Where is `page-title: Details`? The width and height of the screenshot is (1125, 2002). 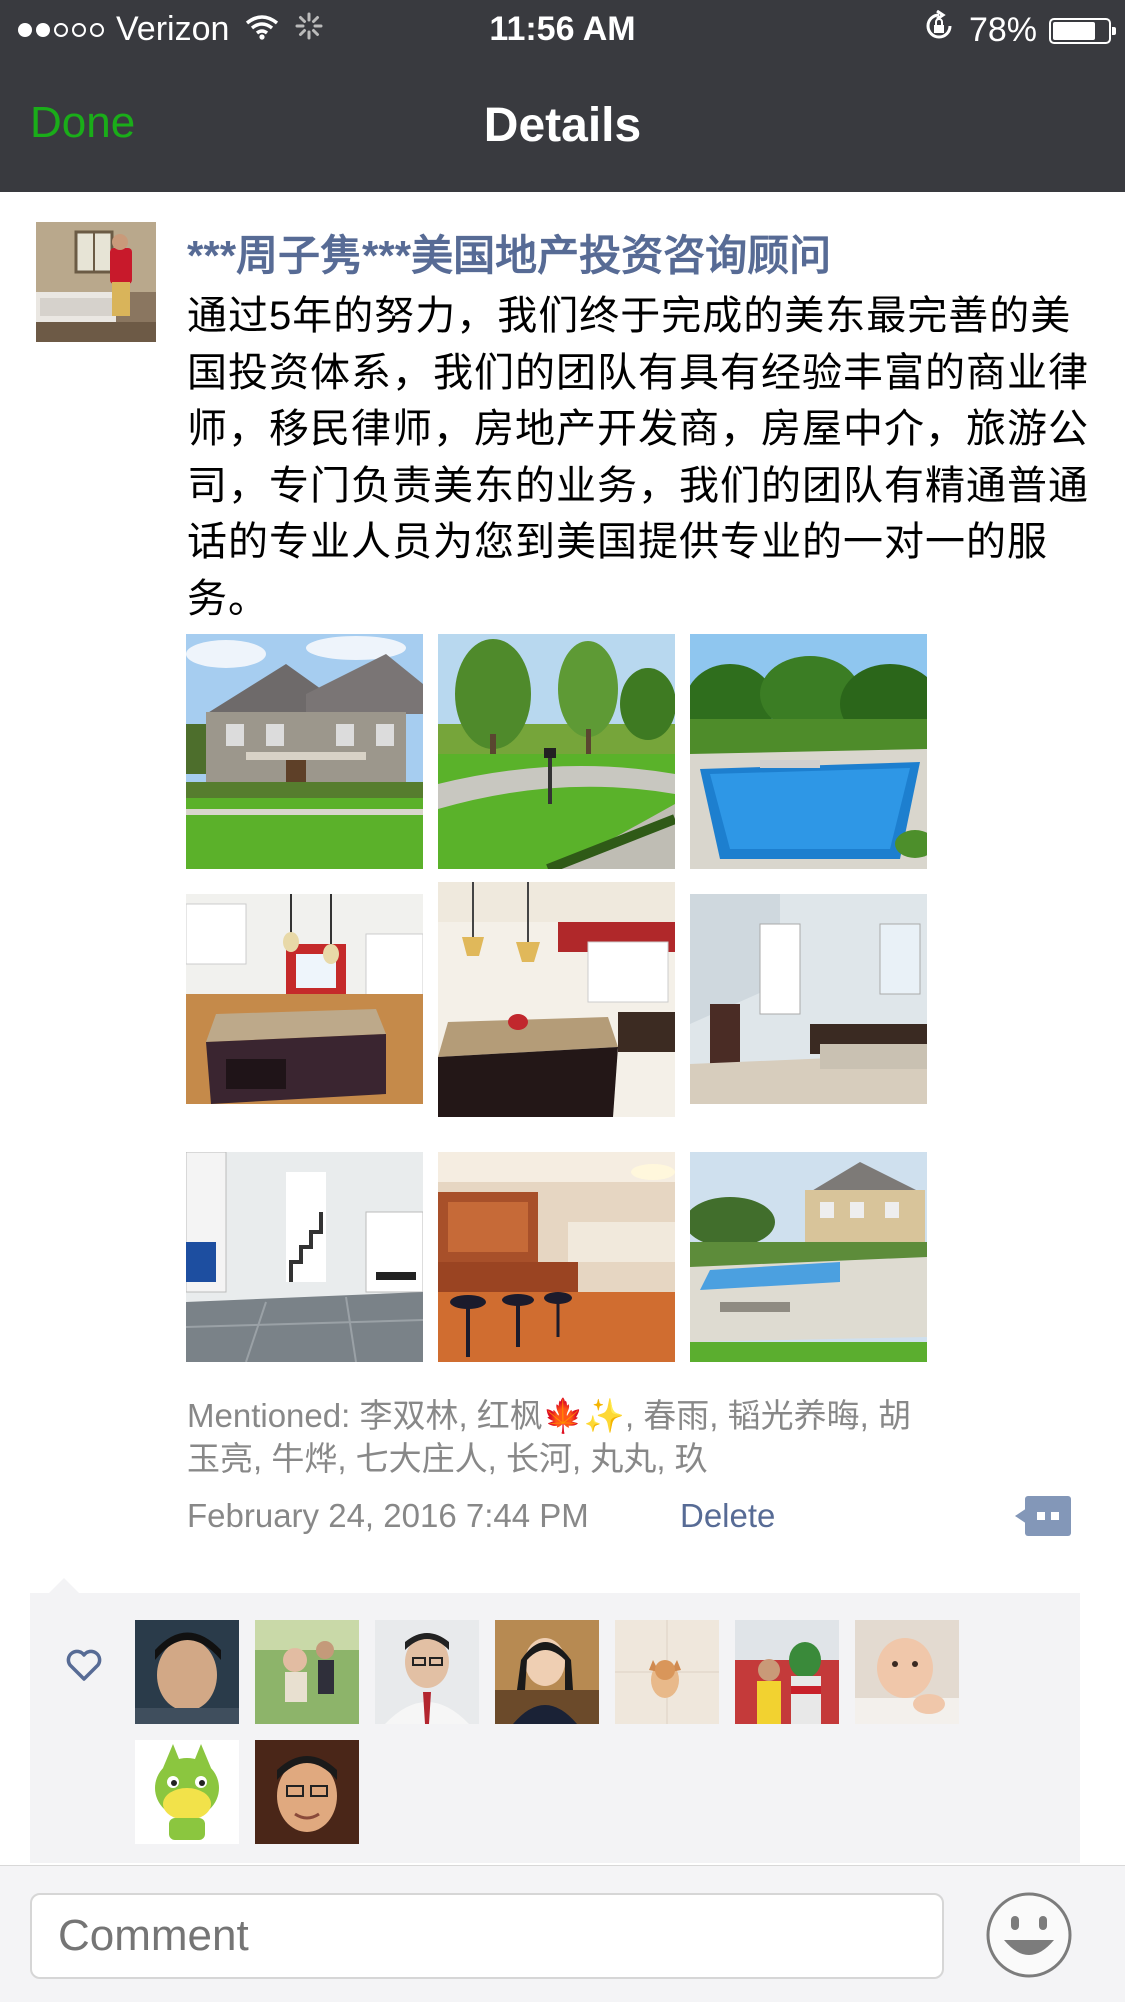 page-title: Details is located at coordinates (562, 125).